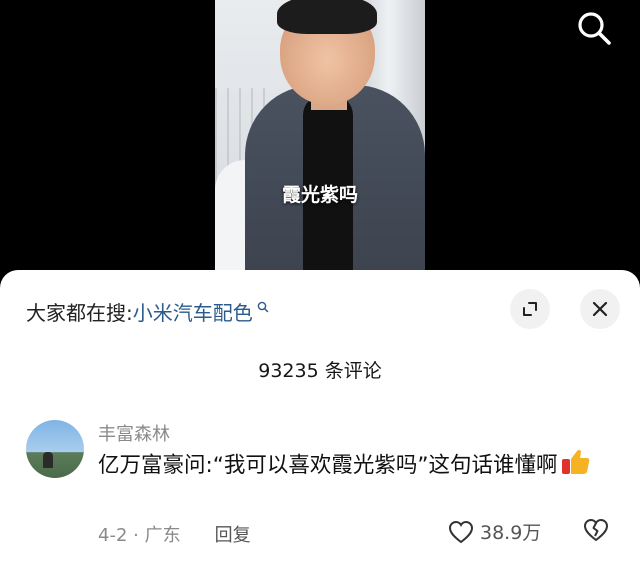 This screenshot has height=573, width=640. I want to click on close-icon, so click(600, 309).